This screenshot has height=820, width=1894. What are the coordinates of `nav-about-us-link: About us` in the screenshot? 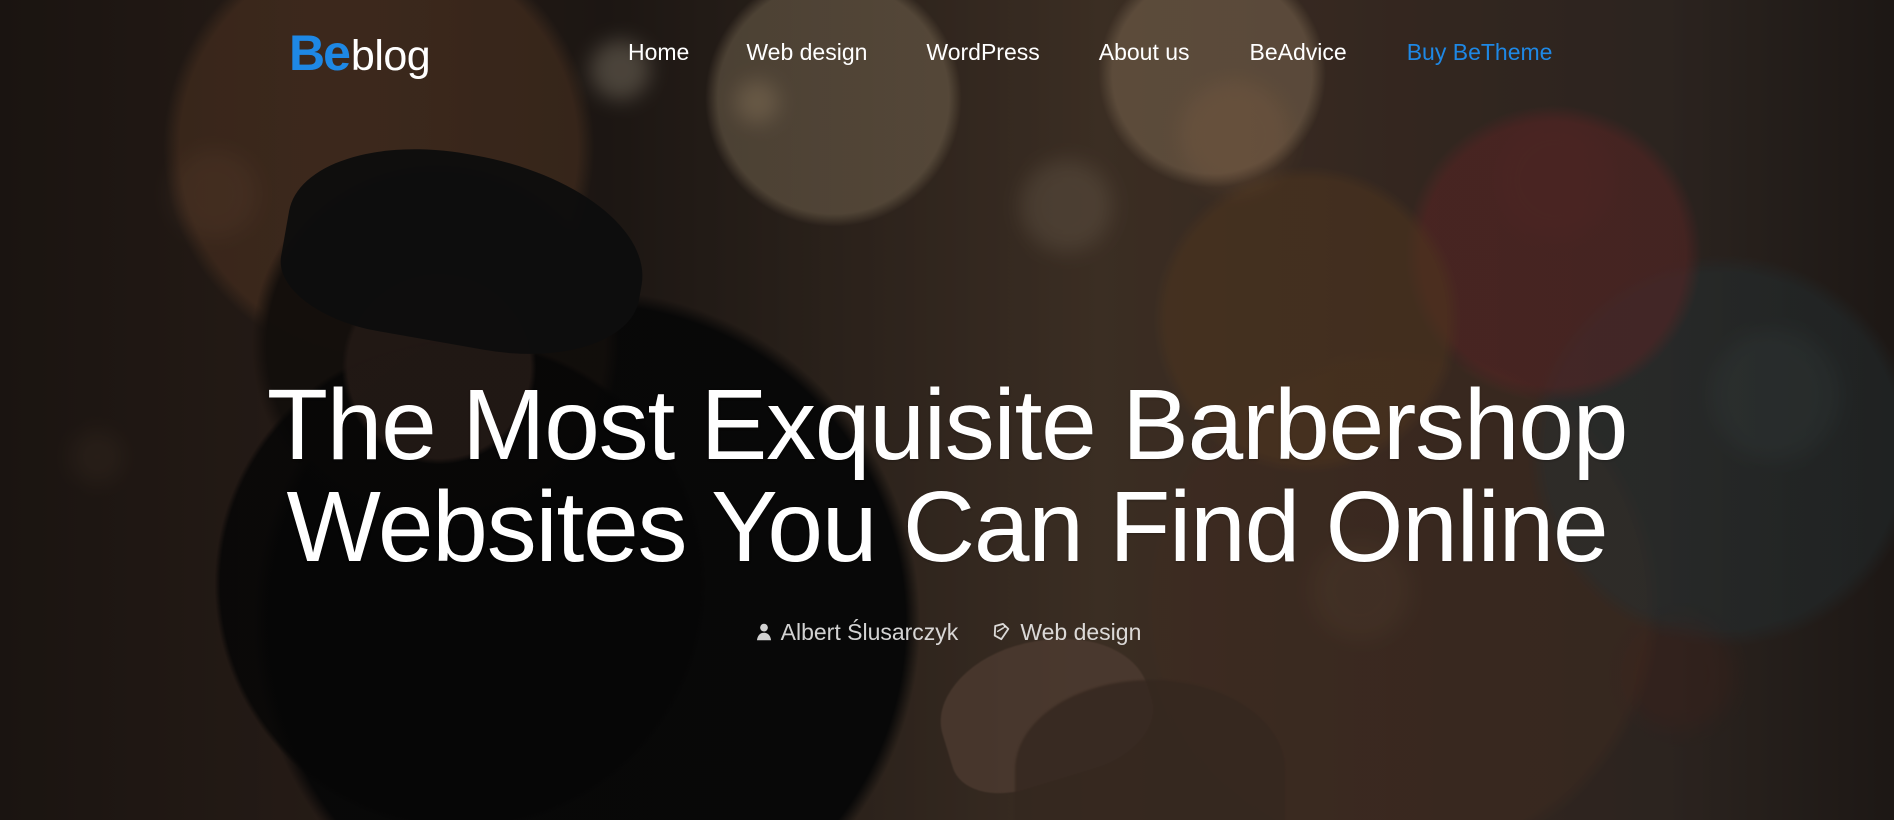 It's located at (1144, 52).